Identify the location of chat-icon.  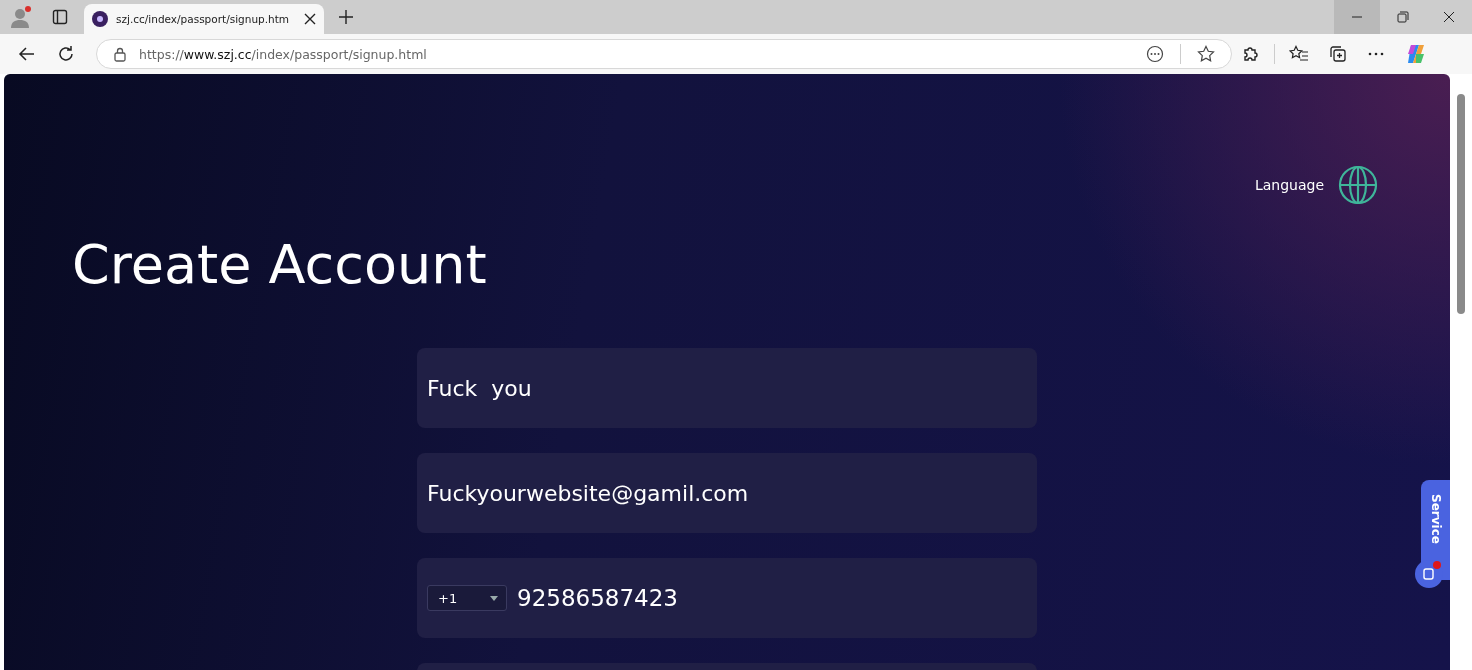
(1429, 574).